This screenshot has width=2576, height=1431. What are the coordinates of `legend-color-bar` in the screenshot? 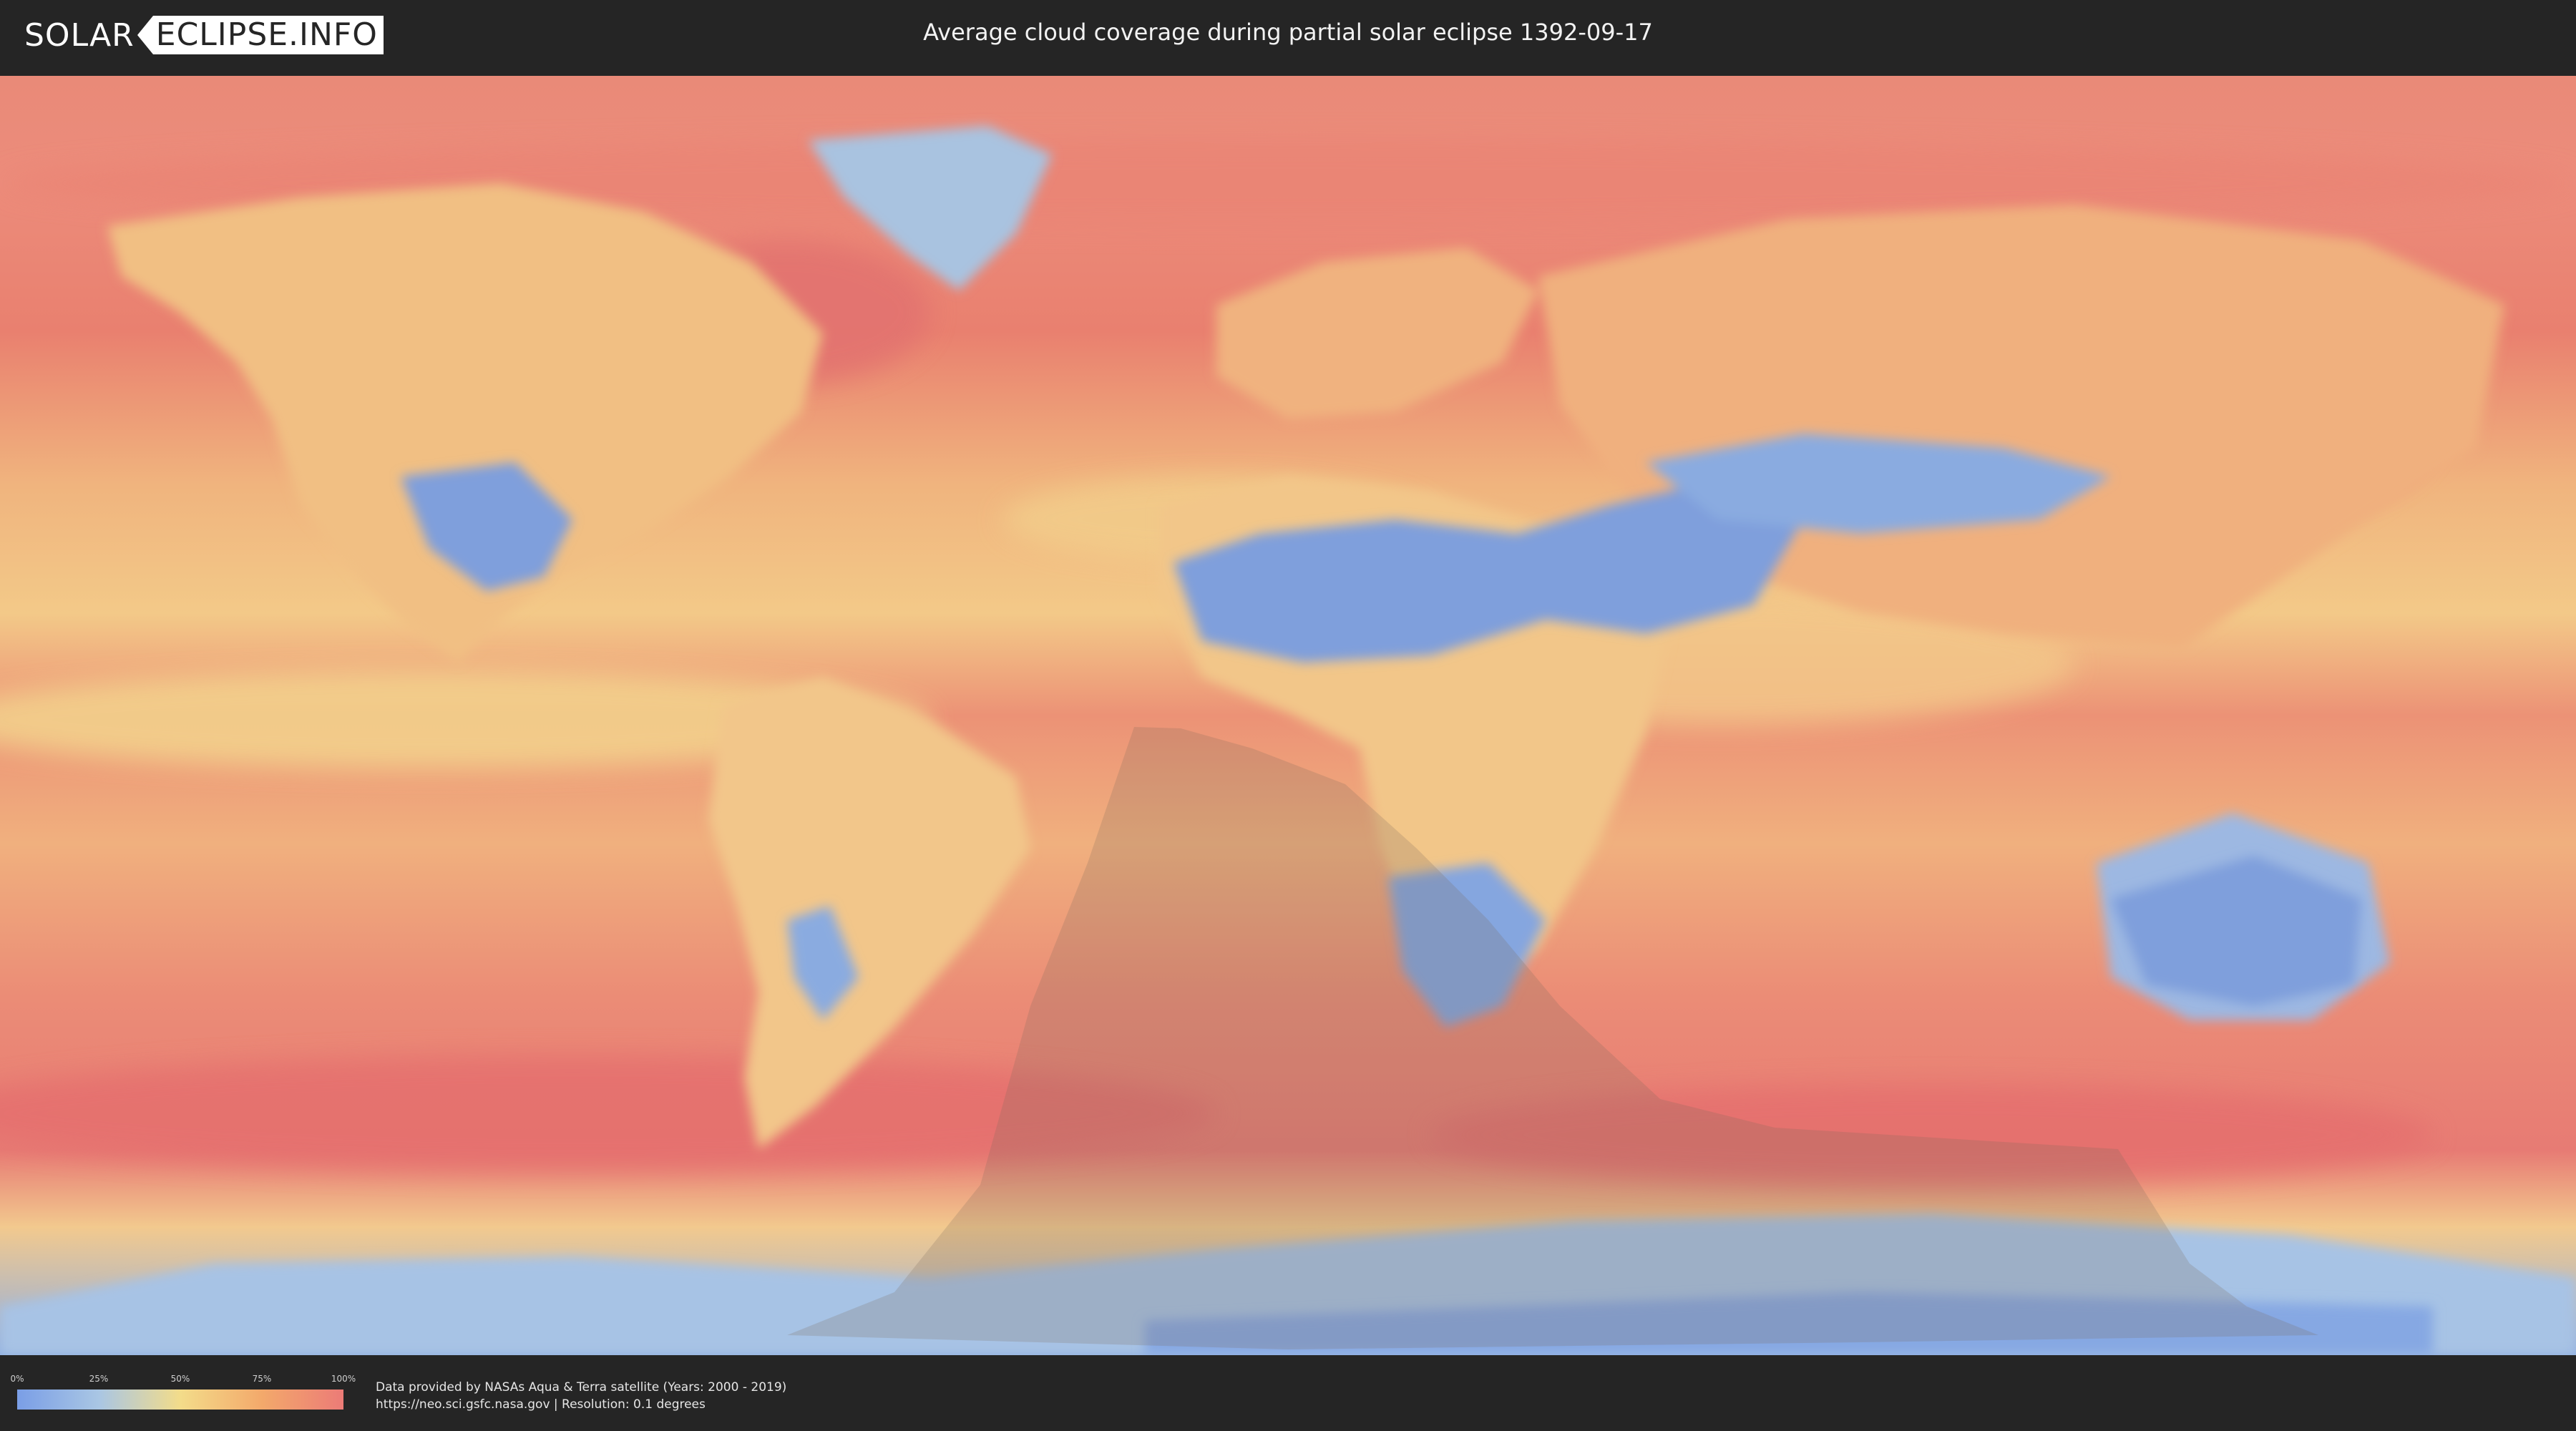 It's located at (180, 1400).